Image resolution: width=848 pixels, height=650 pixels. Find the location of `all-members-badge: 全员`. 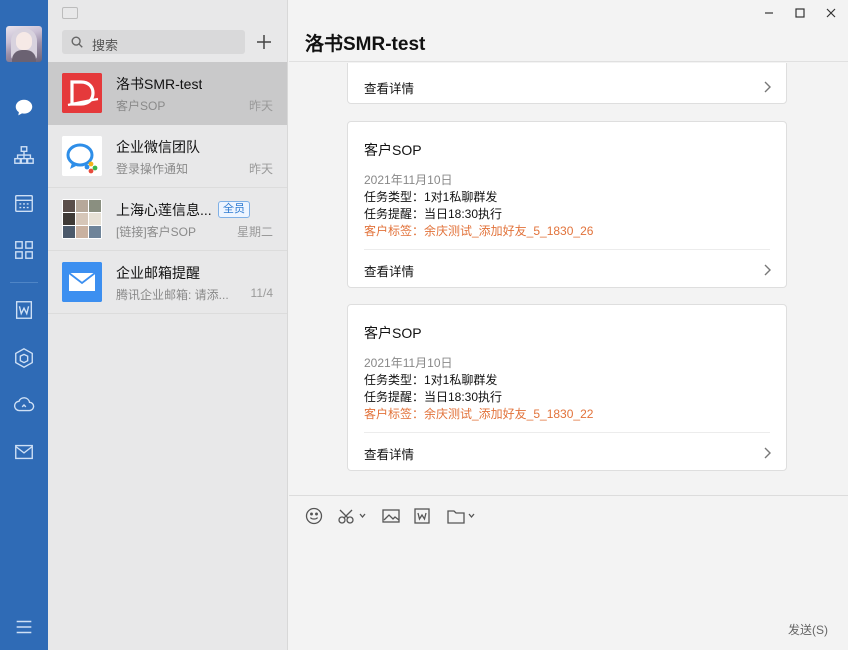

all-members-badge: 全员 is located at coordinates (234, 209).